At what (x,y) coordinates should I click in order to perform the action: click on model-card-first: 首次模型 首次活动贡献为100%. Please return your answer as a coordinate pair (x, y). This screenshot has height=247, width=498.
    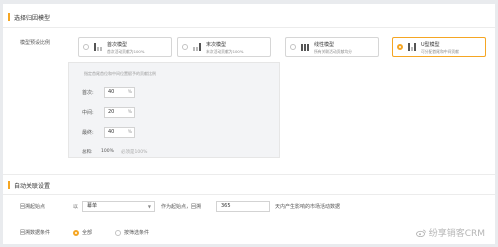
    Looking at the image, I should click on (125, 47).